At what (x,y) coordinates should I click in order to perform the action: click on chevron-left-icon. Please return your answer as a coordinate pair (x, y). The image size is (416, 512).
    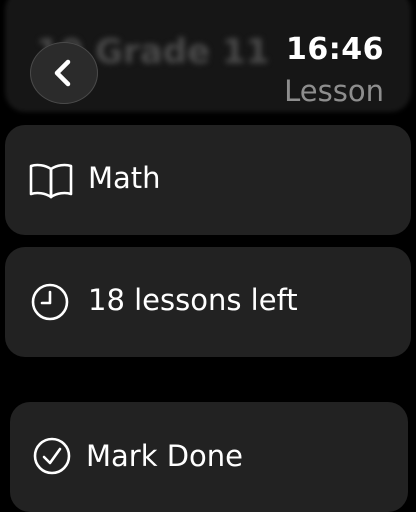
    Looking at the image, I should click on (62, 73).